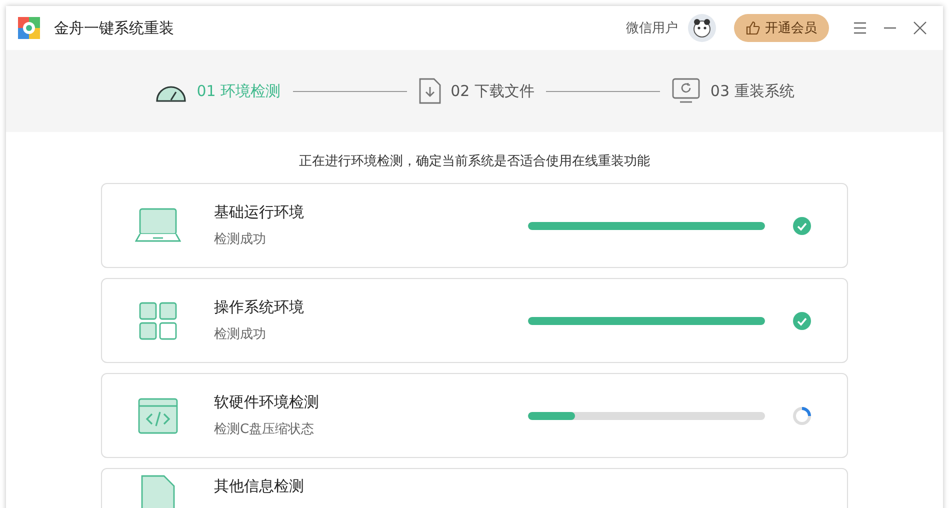 Image resolution: width=949 pixels, height=508 pixels. I want to click on download-file-icon, so click(429, 91).